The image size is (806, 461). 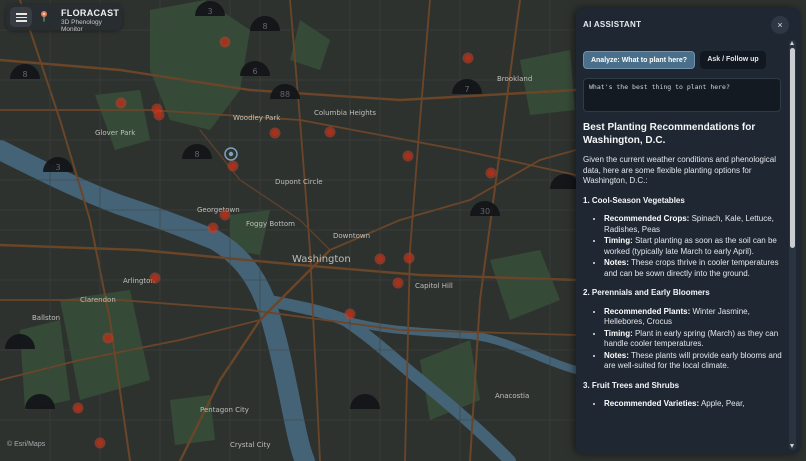 I want to click on response-item-label: Recommended Varieties:, so click(x=652, y=403).